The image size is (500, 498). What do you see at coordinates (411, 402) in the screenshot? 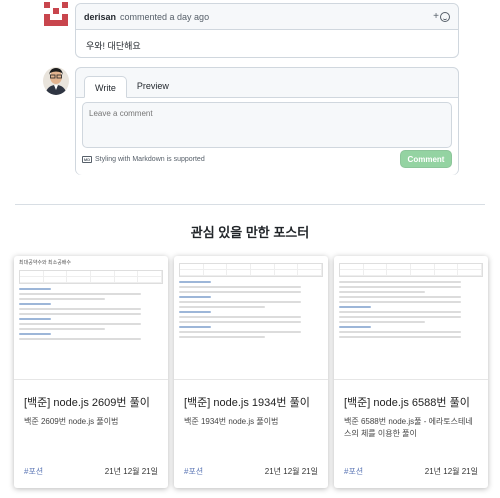
I see `post-title: [백준] node.js 6588번 풀이` at bounding box center [411, 402].